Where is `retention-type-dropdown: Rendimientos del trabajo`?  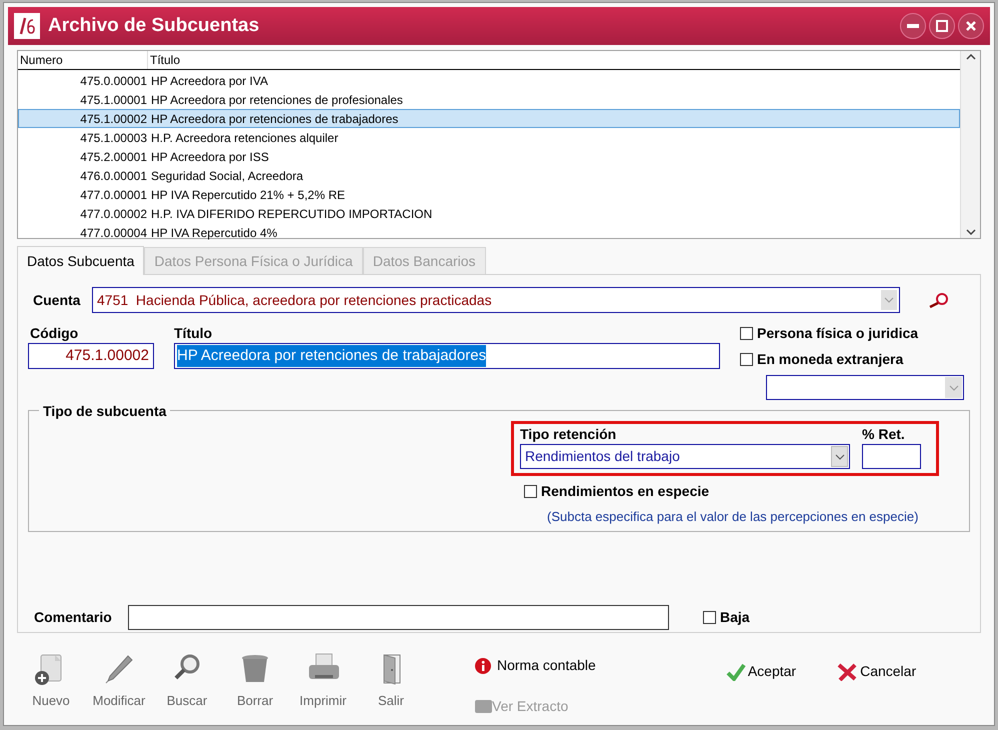 retention-type-dropdown: Rendimientos del trabajo is located at coordinates (685, 456).